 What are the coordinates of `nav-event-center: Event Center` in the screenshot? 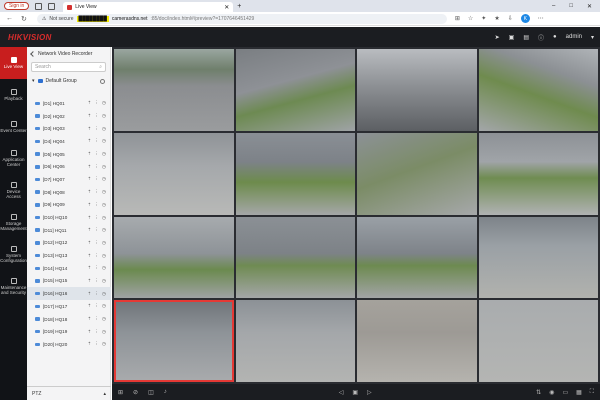 It's located at (13, 127).